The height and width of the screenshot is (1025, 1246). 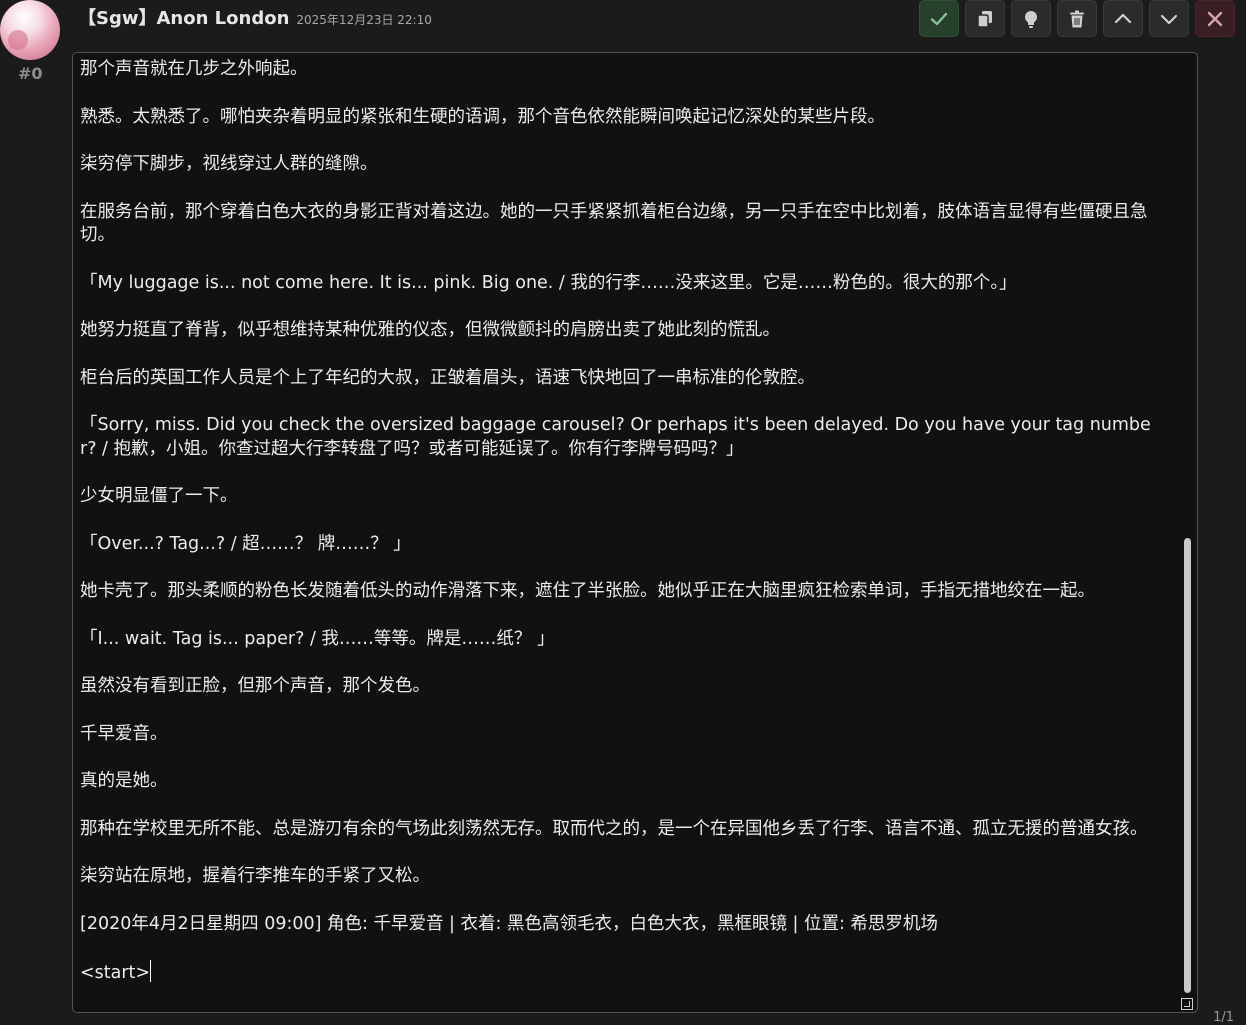 What do you see at coordinates (183, 17) in the screenshot?
I see `author-name: 【Sgw】Anon London` at bounding box center [183, 17].